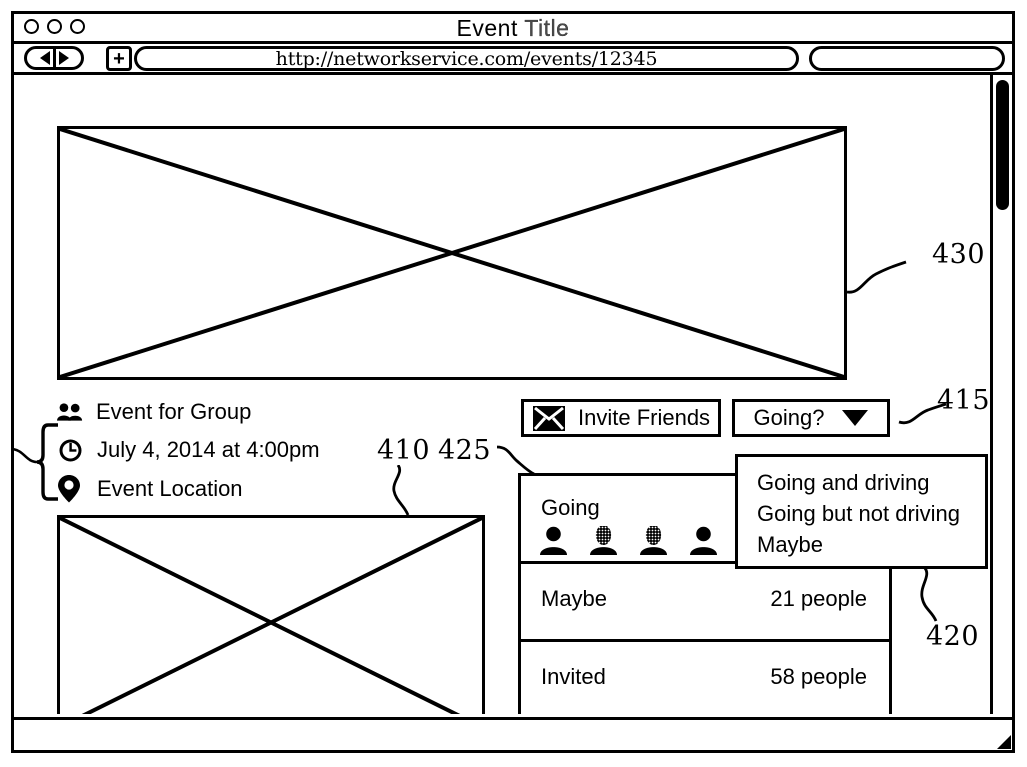 The image size is (1027, 767). I want to click on page-title: Event Title, so click(513, 28).